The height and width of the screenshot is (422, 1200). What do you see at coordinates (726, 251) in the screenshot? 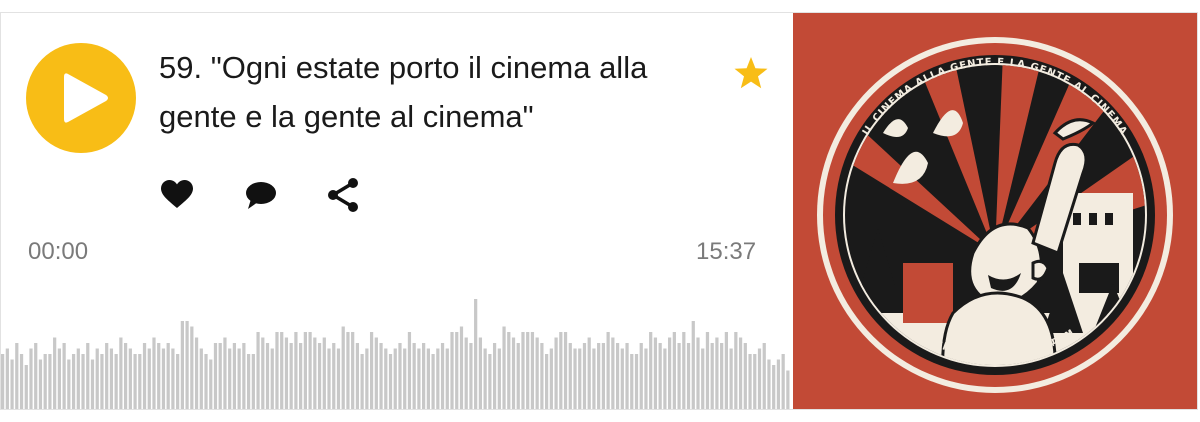
I see `total-duration: 15:37` at bounding box center [726, 251].